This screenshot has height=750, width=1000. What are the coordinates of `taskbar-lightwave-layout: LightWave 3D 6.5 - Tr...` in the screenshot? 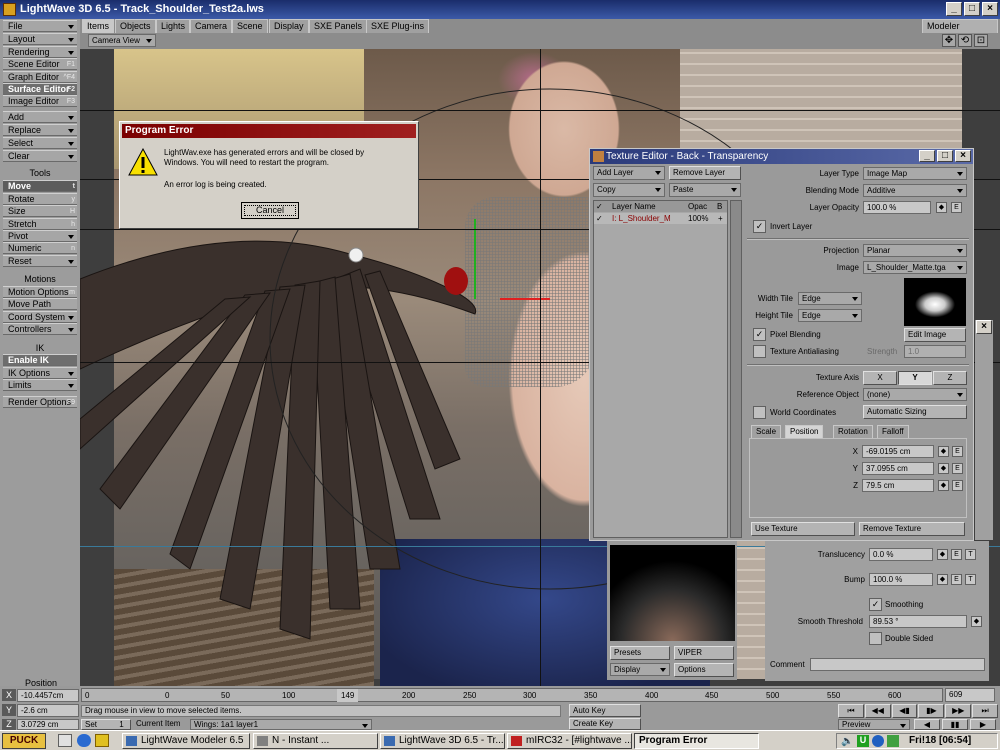 It's located at (442, 741).